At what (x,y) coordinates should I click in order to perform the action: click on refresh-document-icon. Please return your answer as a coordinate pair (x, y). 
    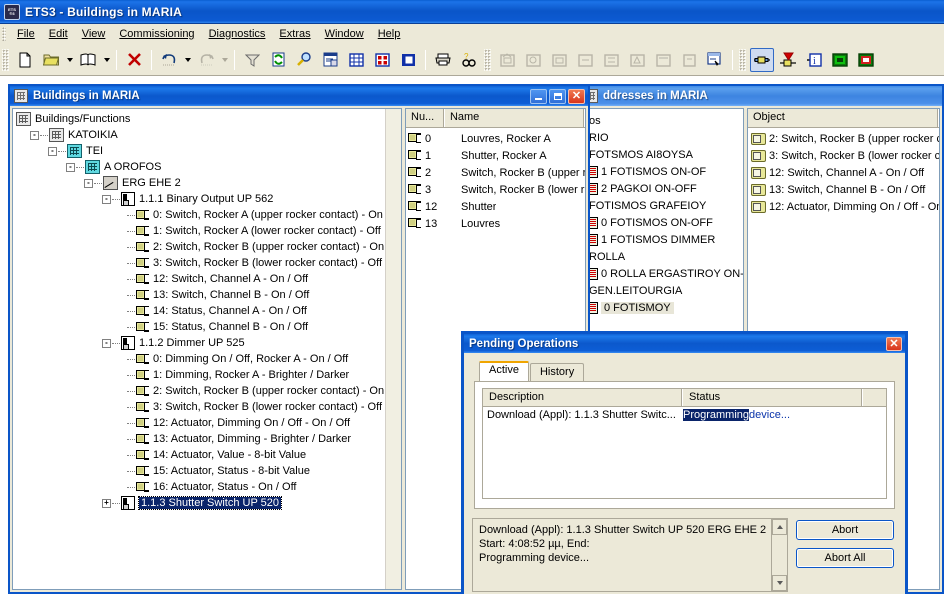
    Looking at the image, I should click on (278, 60).